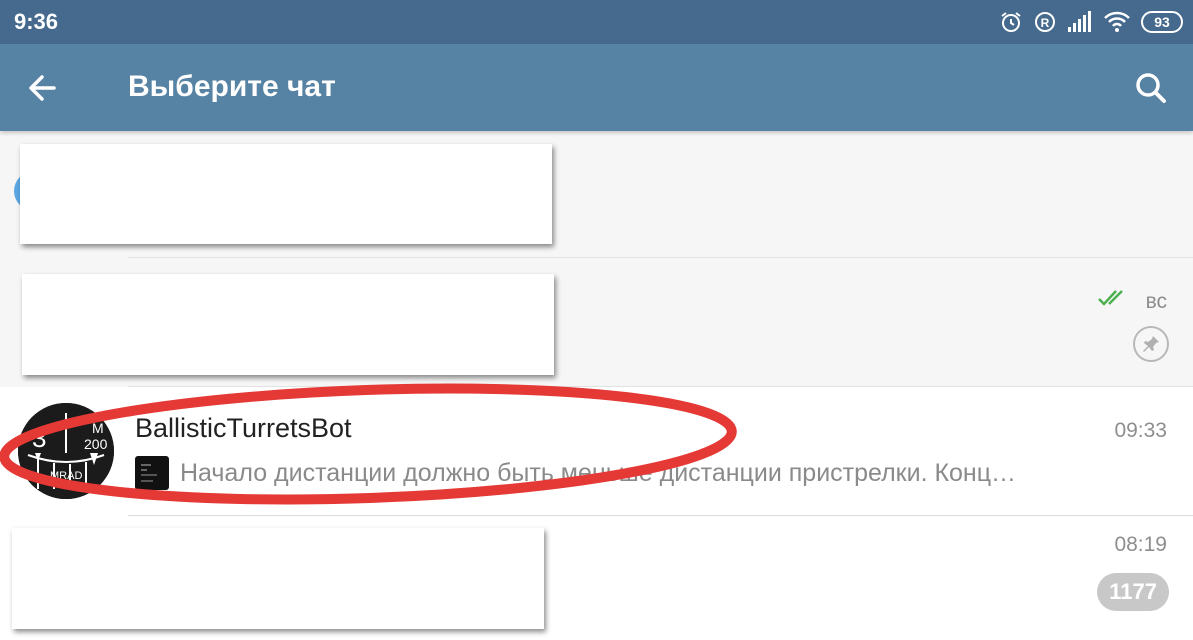  I want to click on avatar-text: 3, so click(39, 438).